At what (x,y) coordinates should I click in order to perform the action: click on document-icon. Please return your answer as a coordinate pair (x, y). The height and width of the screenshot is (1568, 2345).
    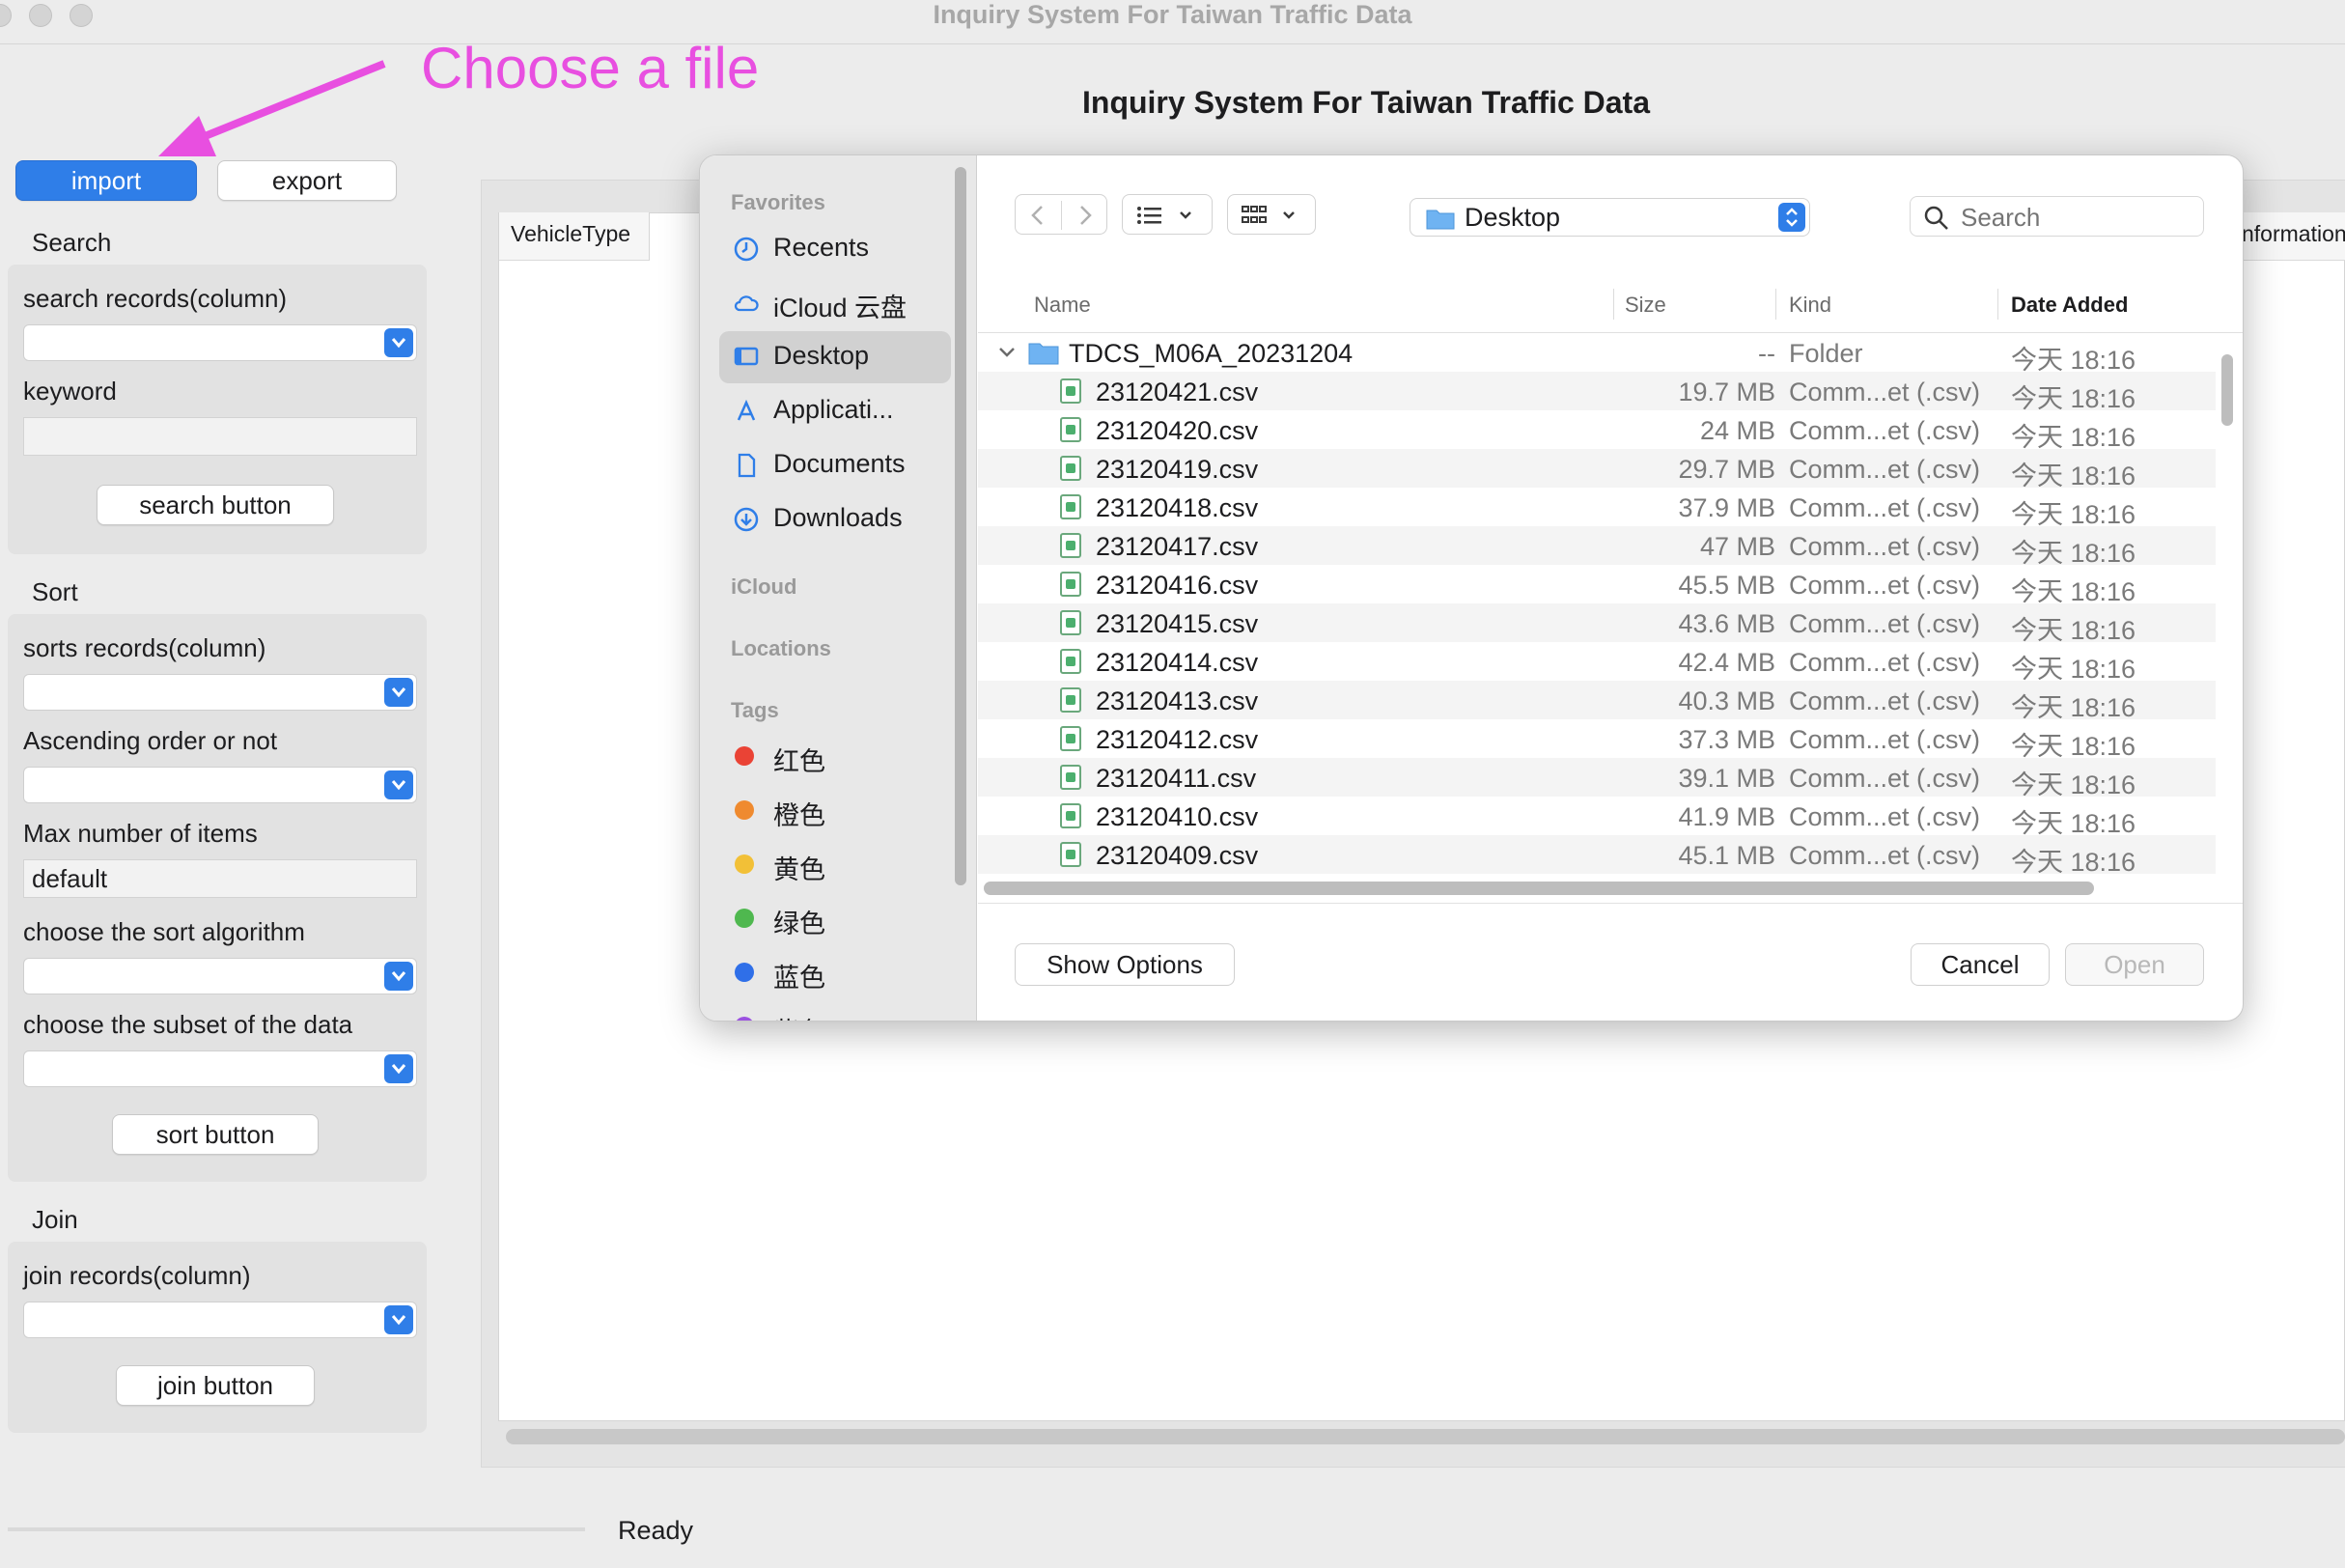
    Looking at the image, I should click on (747, 466).